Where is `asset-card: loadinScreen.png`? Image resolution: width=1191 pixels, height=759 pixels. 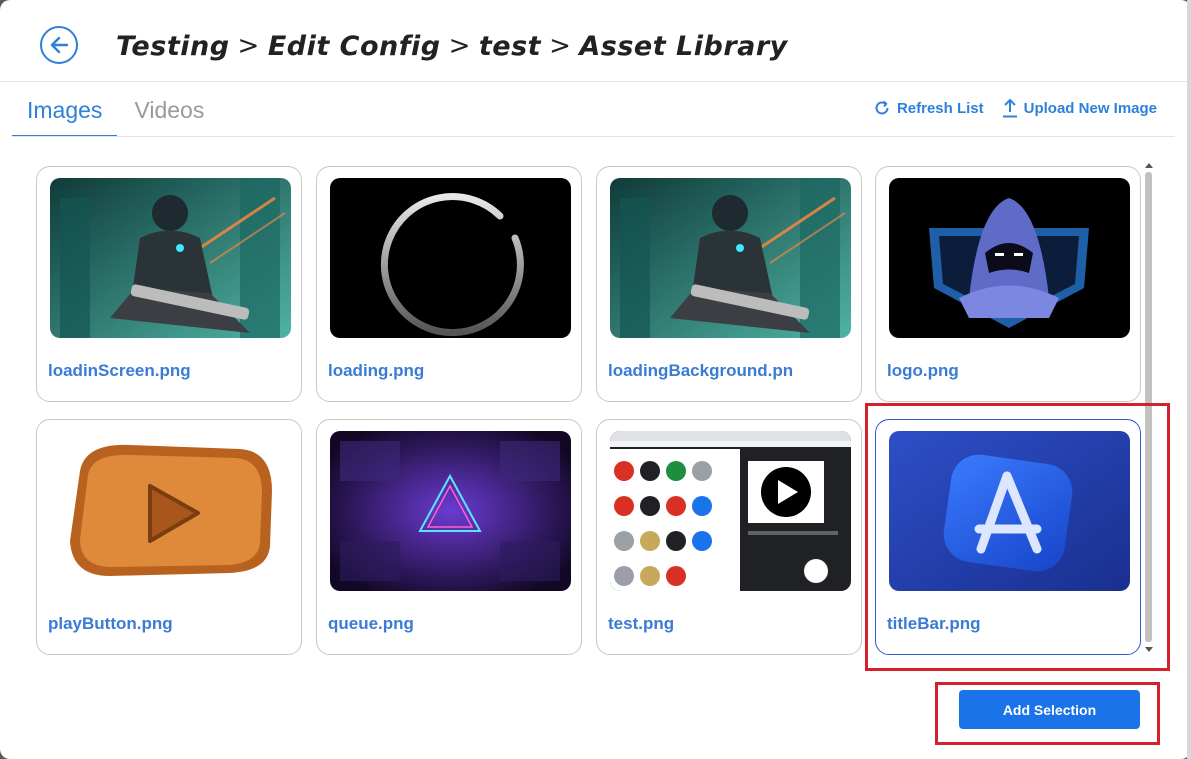
asset-card: loadinScreen.png is located at coordinates (169, 284).